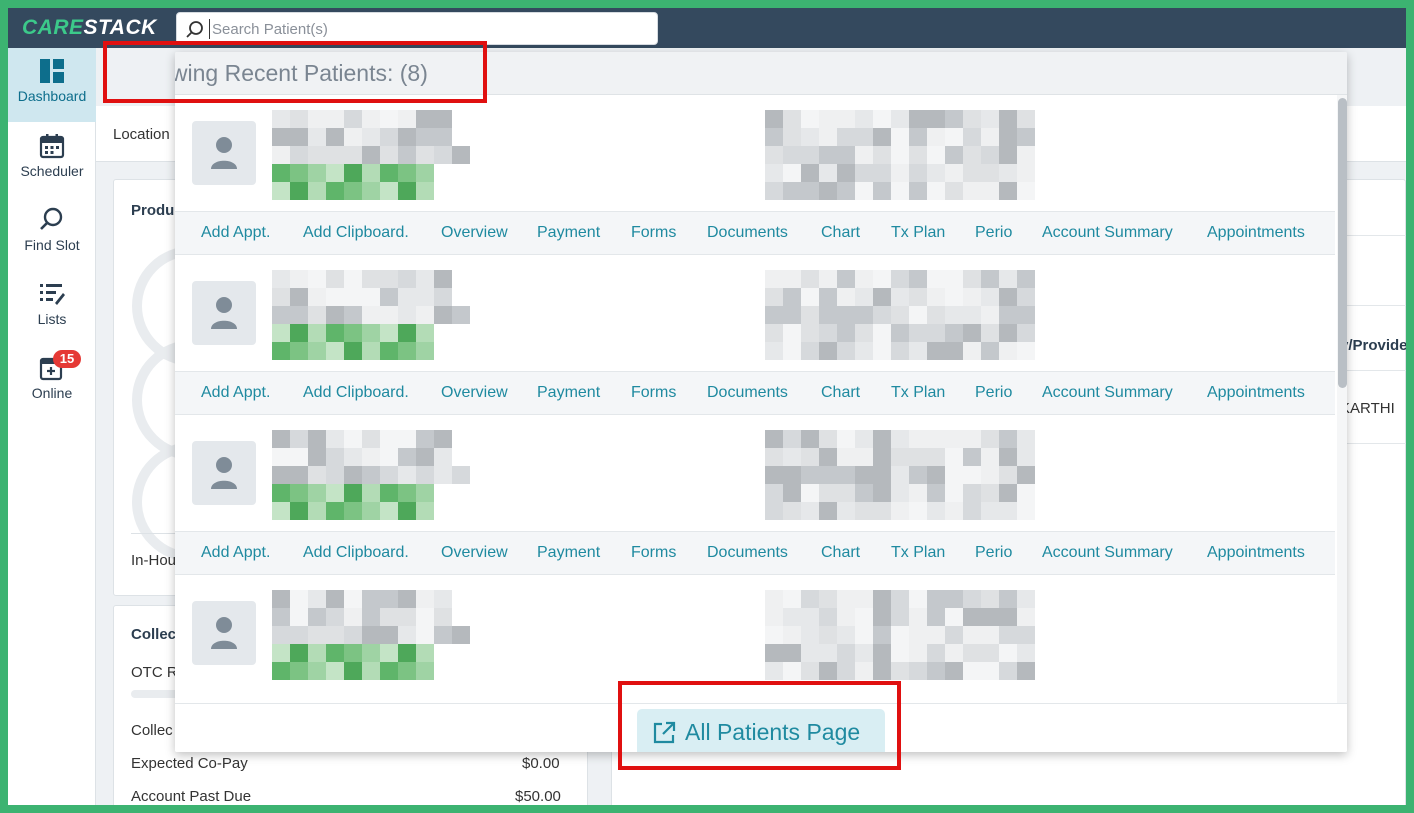 The height and width of the screenshot is (813, 1414). I want to click on online-count-badge: 15, so click(67, 359).